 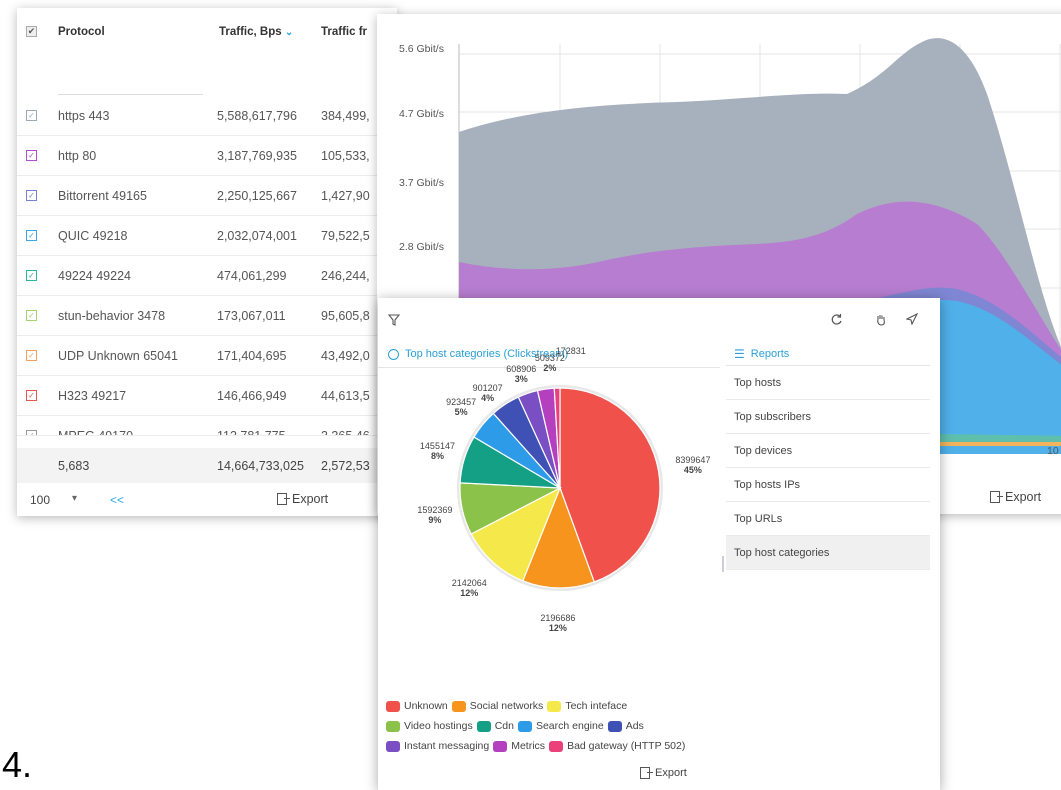 I want to click on table-row: ✓ 49224 49224 474,061,299 246,244,, so click(x=207, y=276).